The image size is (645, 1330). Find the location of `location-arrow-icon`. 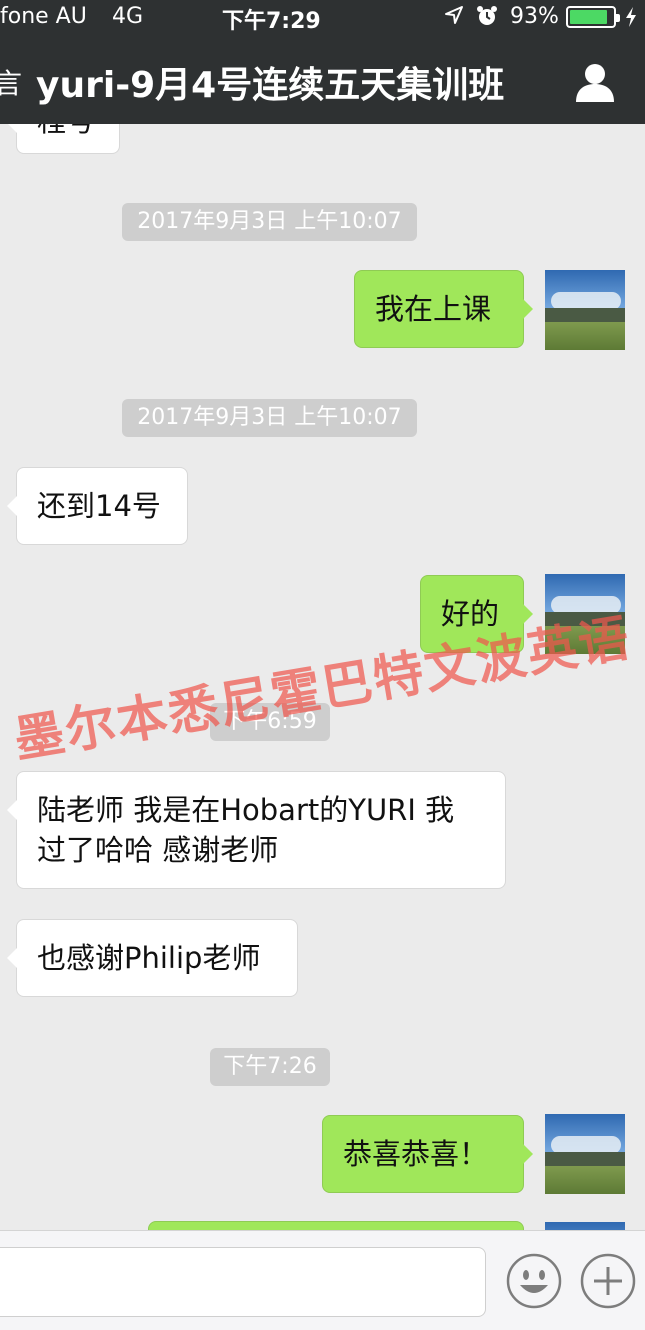

location-arrow-icon is located at coordinates (454, 15).